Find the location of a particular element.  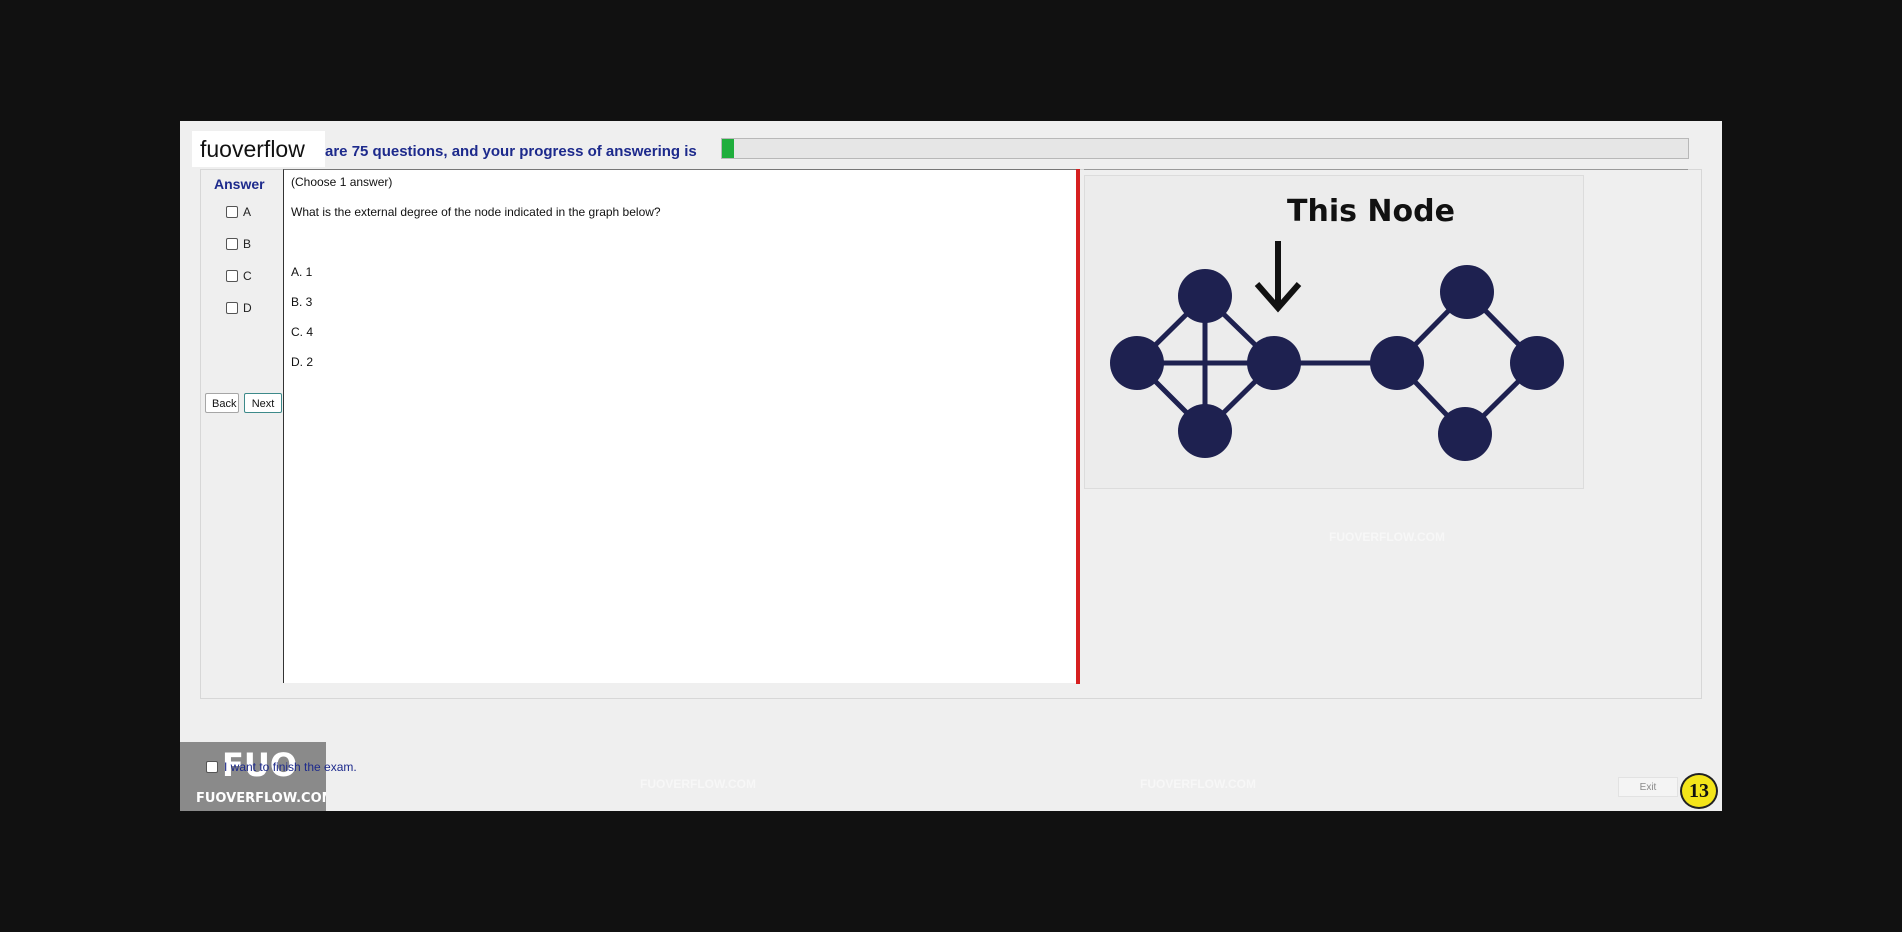

finish-exam-row: I want to finish the exam. is located at coordinates (281, 767).